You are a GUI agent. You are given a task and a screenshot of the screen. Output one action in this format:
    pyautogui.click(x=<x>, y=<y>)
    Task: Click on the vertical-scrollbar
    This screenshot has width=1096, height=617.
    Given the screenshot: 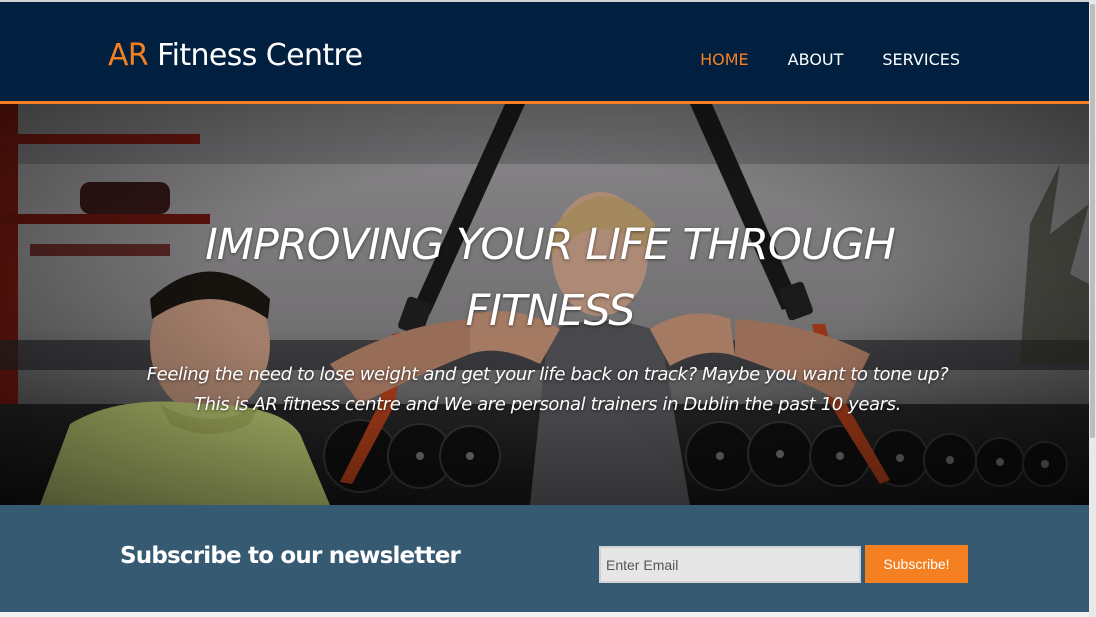 What is the action you would take?
    pyautogui.click(x=1092, y=308)
    